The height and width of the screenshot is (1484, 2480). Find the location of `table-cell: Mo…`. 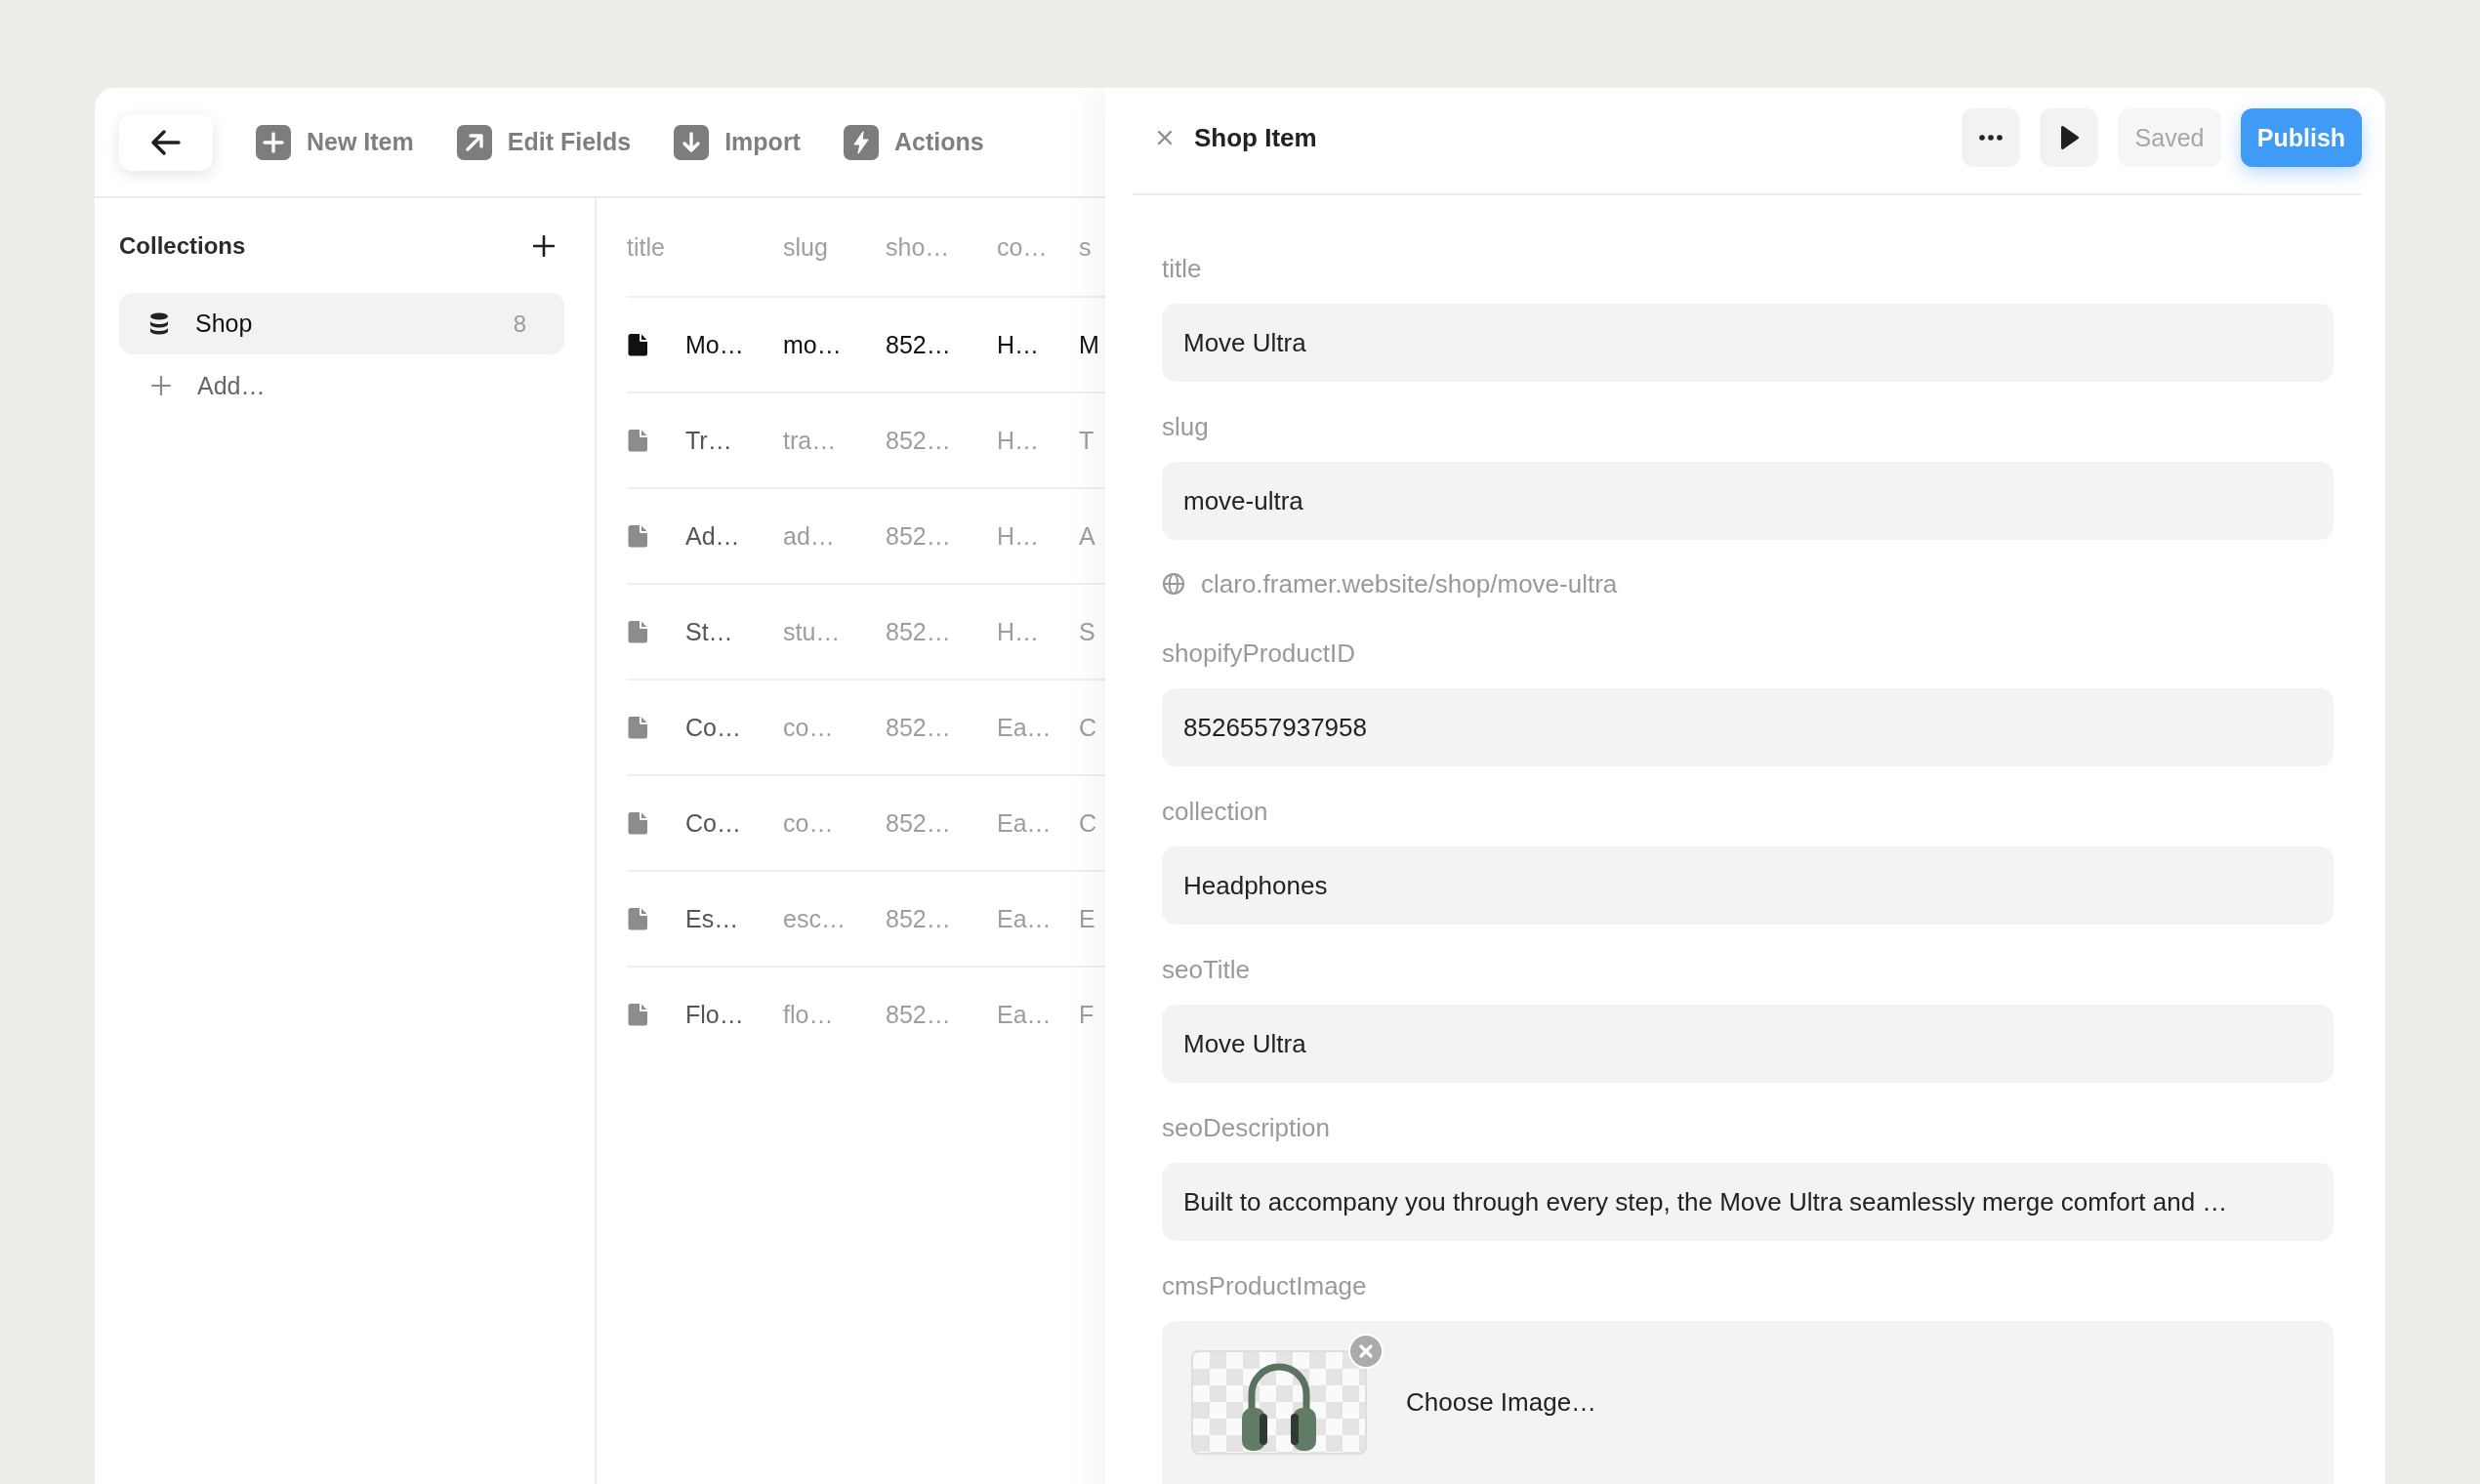

table-cell: Mo… is located at coordinates (714, 345).